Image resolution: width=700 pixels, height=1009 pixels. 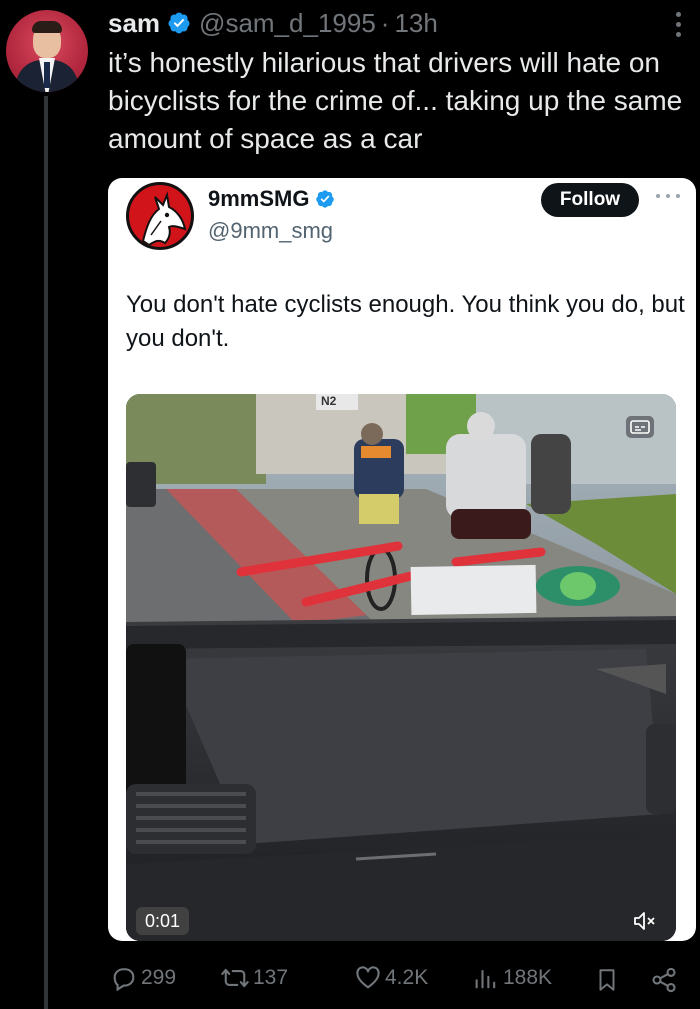 What do you see at coordinates (270, 231) in the screenshot?
I see `quoted-author-handle: @9mm_smg` at bounding box center [270, 231].